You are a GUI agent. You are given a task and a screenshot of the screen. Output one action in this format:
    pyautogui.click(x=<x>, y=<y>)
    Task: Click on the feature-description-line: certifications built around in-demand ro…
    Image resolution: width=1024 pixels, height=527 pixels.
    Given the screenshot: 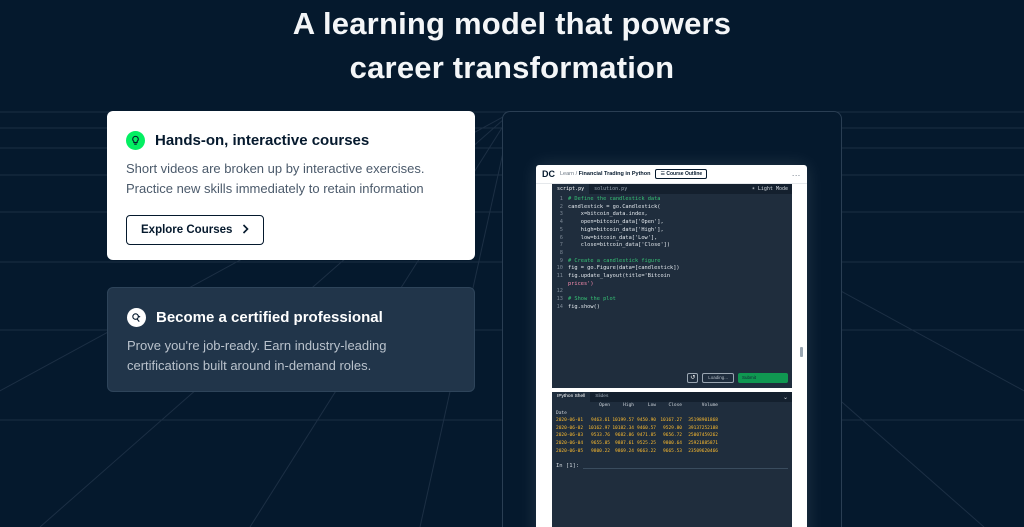 What is the action you would take?
    pyautogui.click(x=249, y=365)
    